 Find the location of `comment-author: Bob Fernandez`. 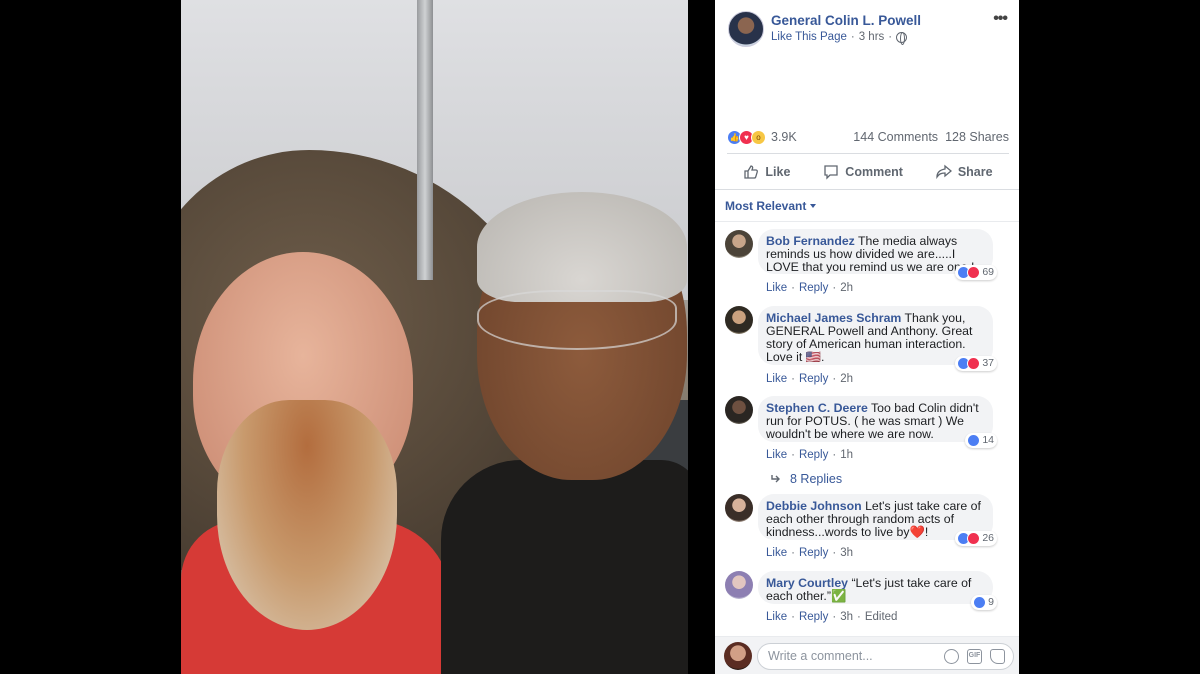

comment-author: Bob Fernandez is located at coordinates (810, 241).